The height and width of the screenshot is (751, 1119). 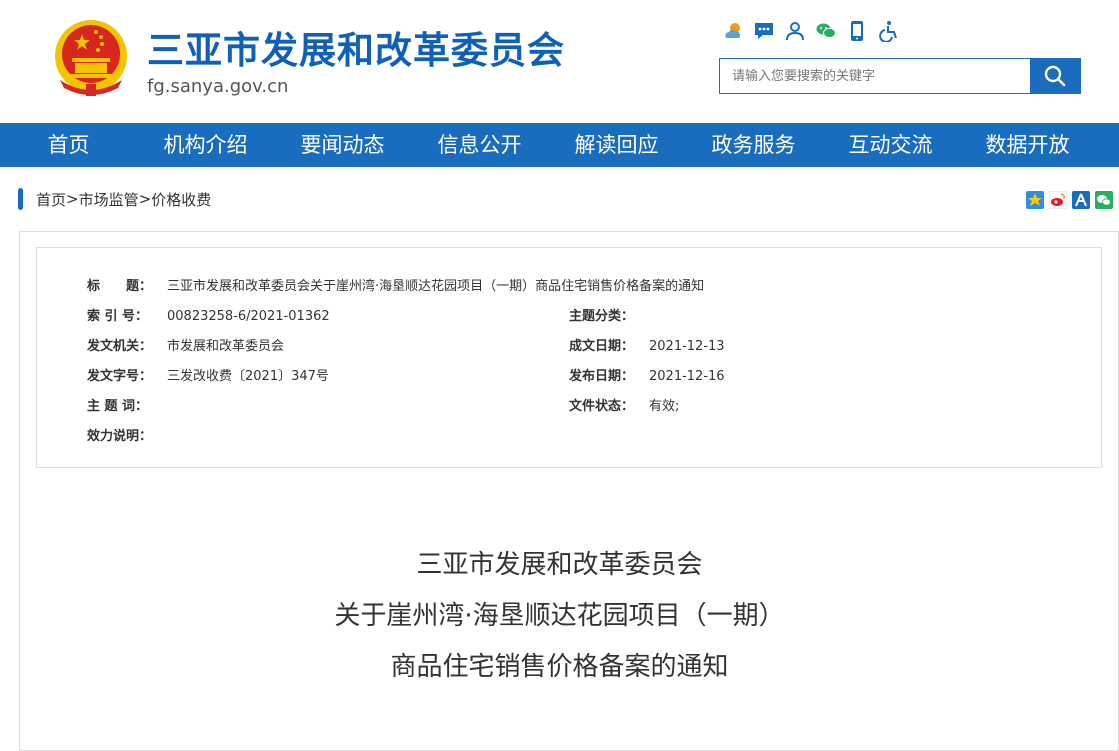 I want to click on meta-label: 效力说明：, so click(x=120, y=436).